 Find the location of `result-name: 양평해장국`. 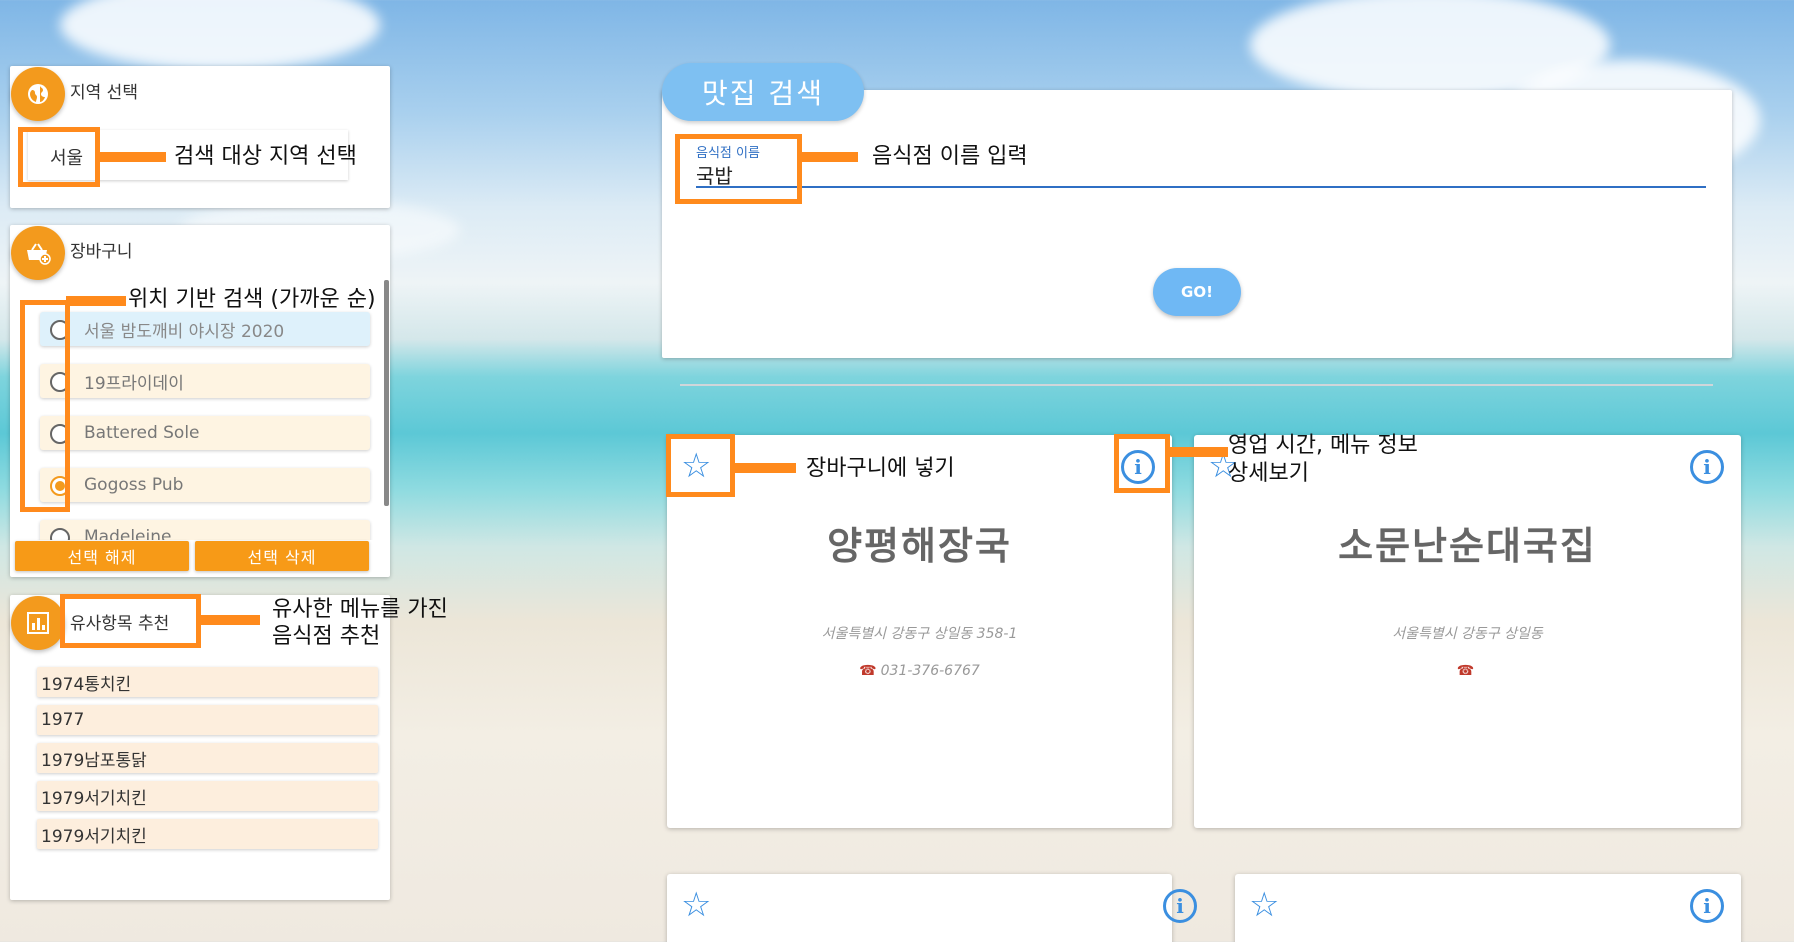

result-name: 양평해장국 is located at coordinates (919, 546).